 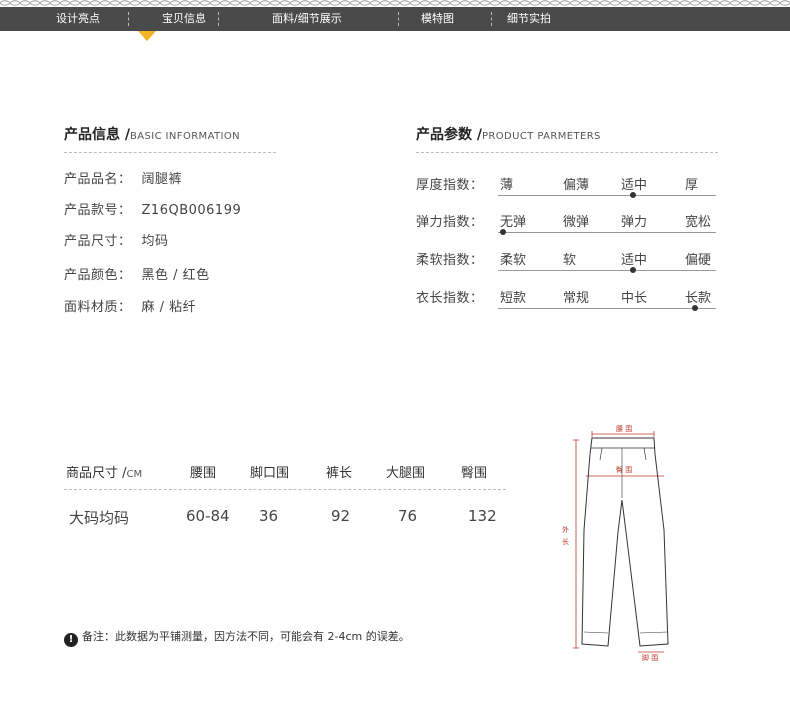 I want to click on size-unit: CM, so click(x=134, y=474).